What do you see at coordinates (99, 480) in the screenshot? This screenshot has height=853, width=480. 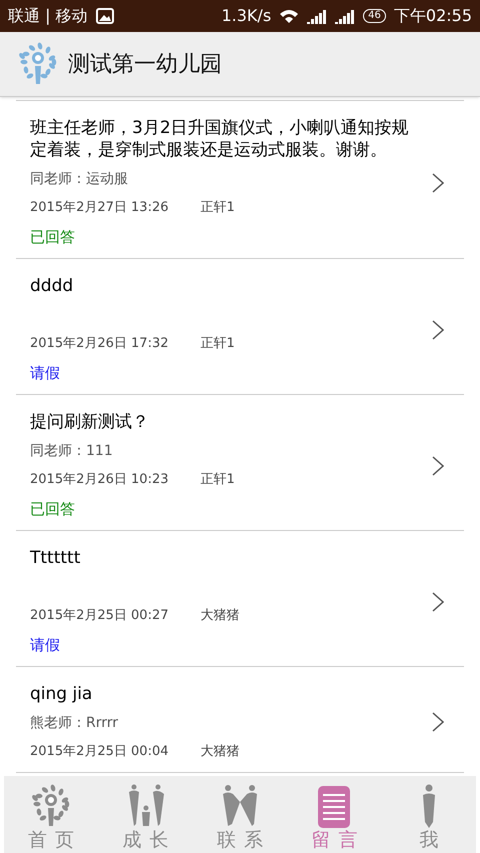 I see `date-text: 2015年2月26日 10:23` at bounding box center [99, 480].